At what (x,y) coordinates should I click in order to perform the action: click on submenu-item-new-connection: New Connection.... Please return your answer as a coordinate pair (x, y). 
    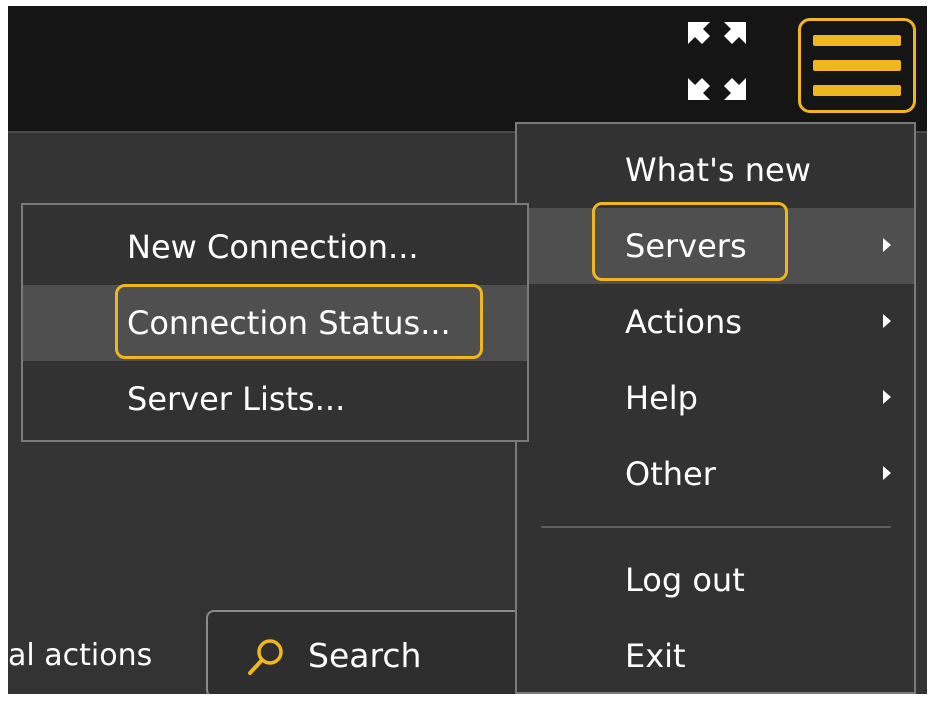
    Looking at the image, I should click on (275, 247).